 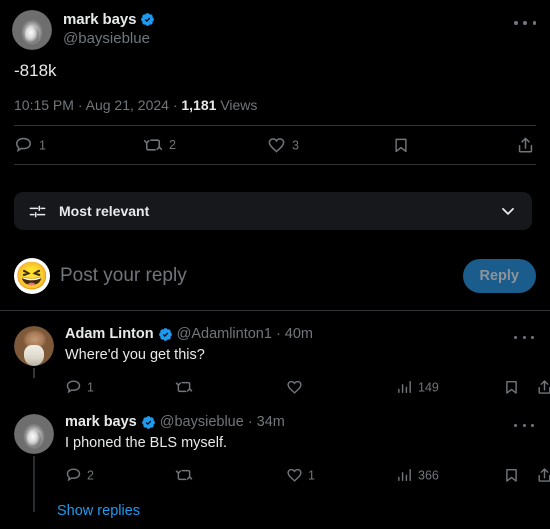 I want to click on photo-portrait-avatar, so click(x=34, y=346).